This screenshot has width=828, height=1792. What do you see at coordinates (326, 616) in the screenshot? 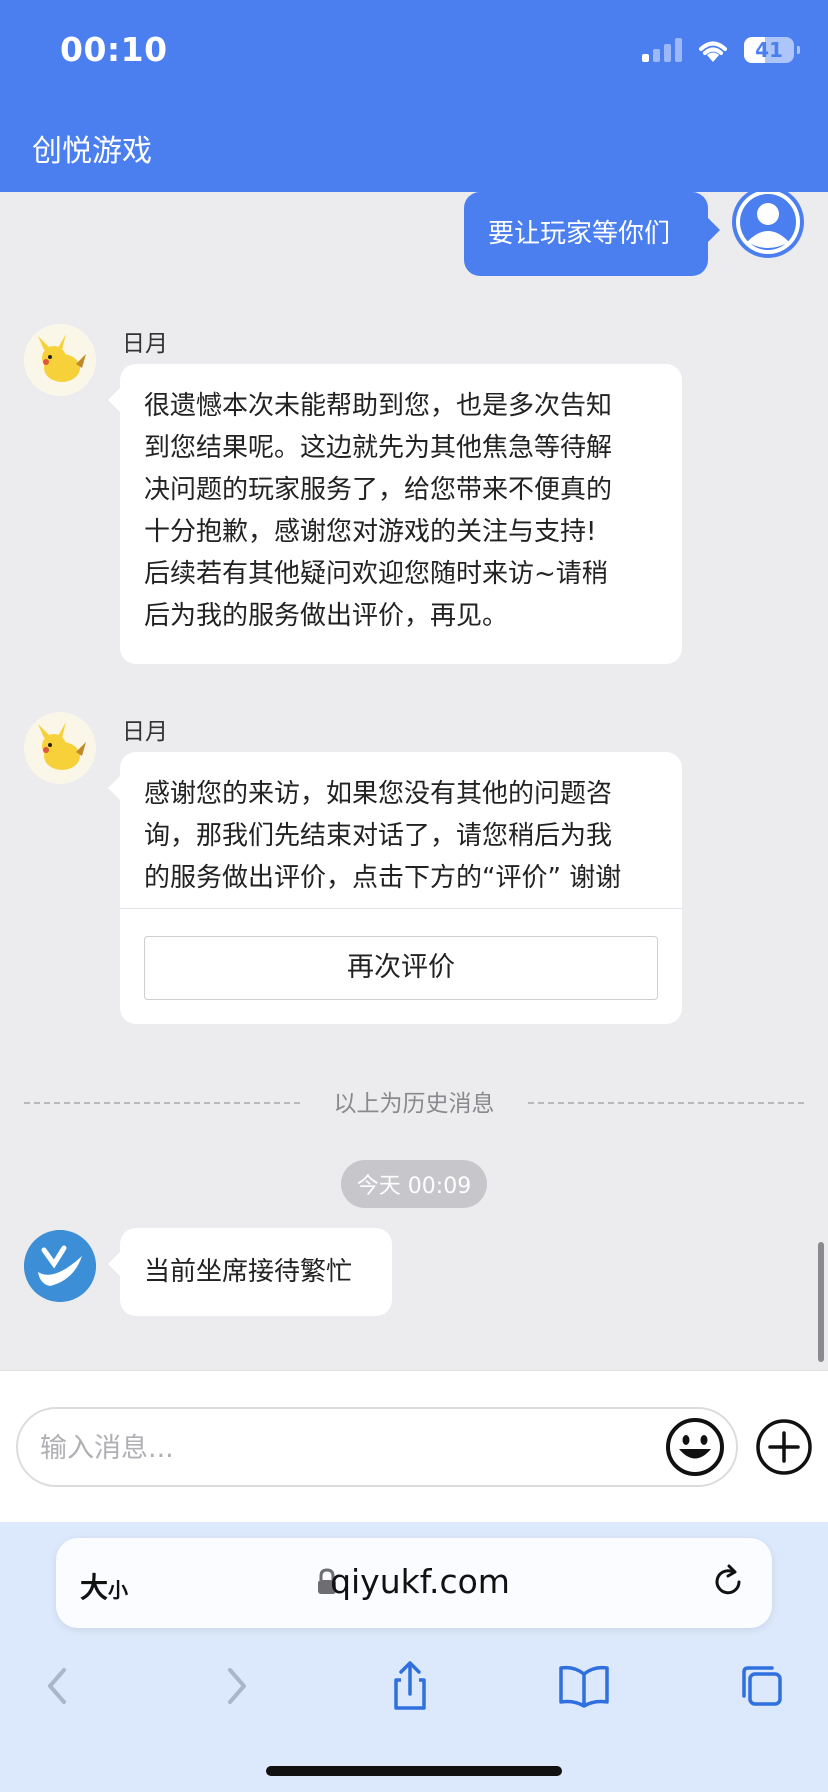
I see `message-line: 后为我的服务做出评价，再见。` at bounding box center [326, 616].